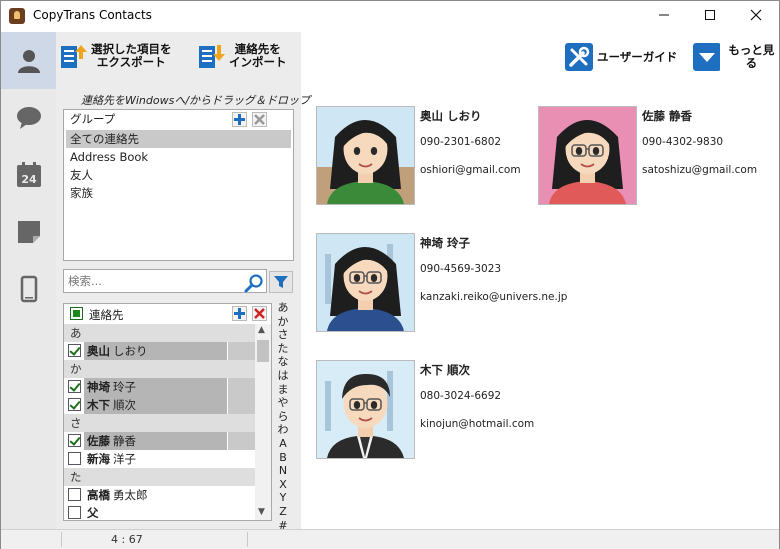 This screenshot has width=780, height=549. Describe the element at coordinates (98, 351) in the screenshot. I see `contact-surname: 奥山` at that location.